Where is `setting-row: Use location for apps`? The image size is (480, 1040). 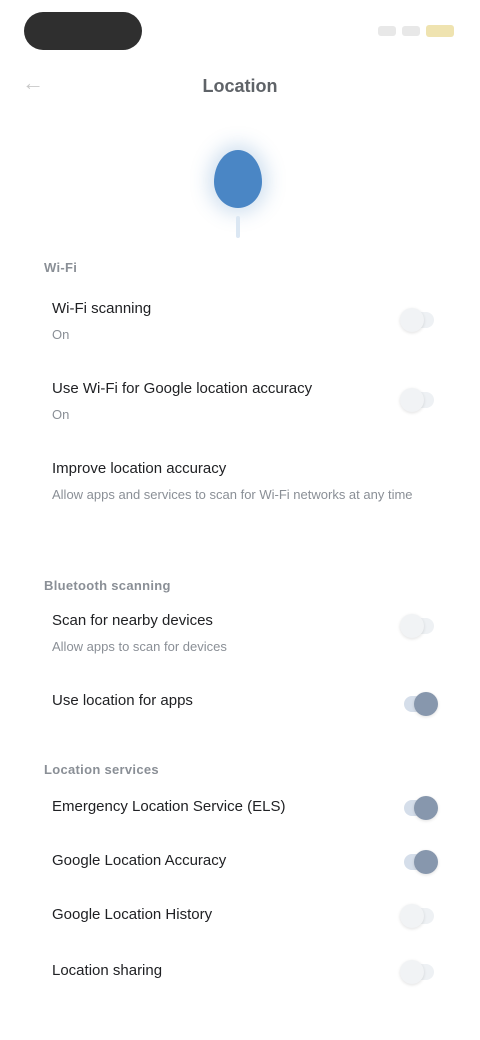
setting-row: Use location for apps is located at coordinates (242, 700).